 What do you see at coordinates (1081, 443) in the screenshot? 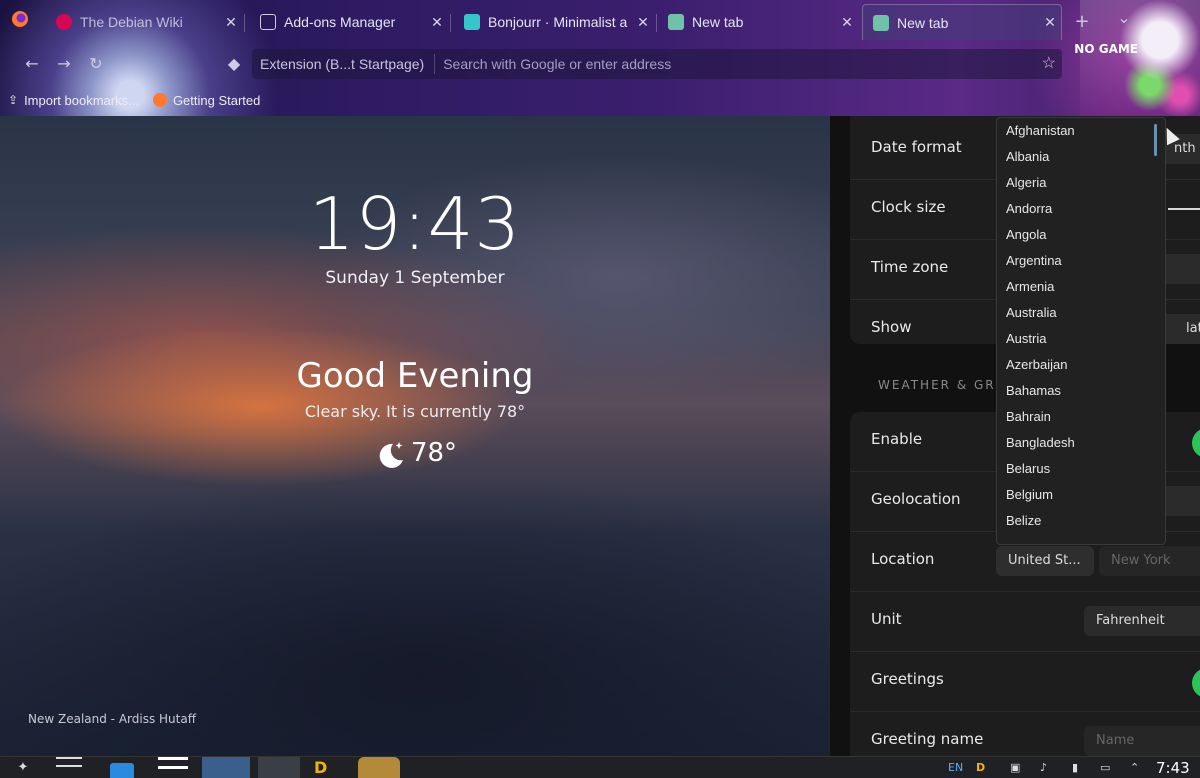
I see `country-option: Bangladesh` at bounding box center [1081, 443].